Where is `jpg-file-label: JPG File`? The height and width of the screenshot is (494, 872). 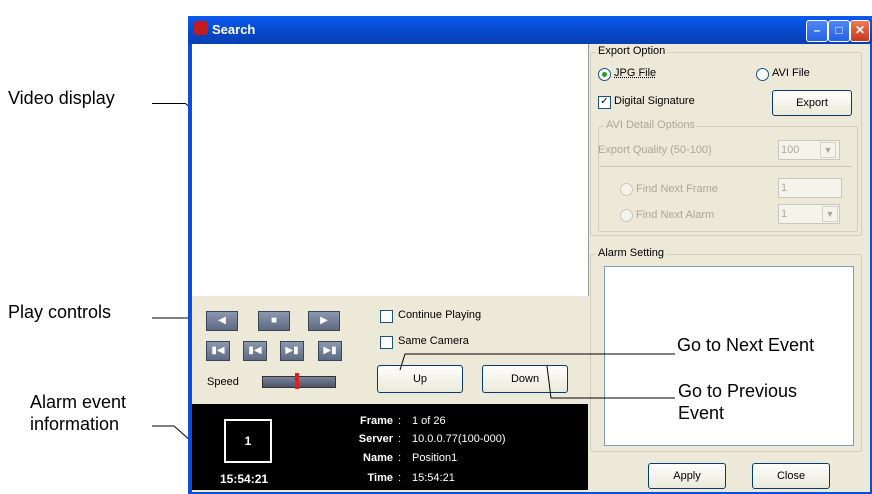
jpg-file-label: JPG File is located at coordinates (635, 73).